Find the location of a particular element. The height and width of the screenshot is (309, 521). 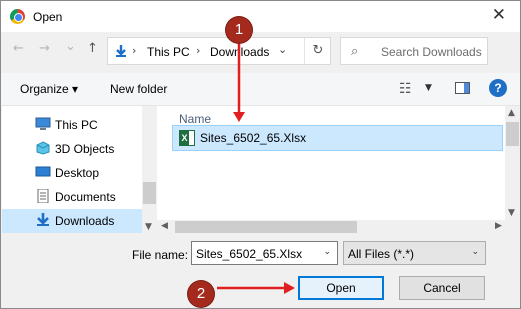

close-icon: ✕ is located at coordinates (499, 15).